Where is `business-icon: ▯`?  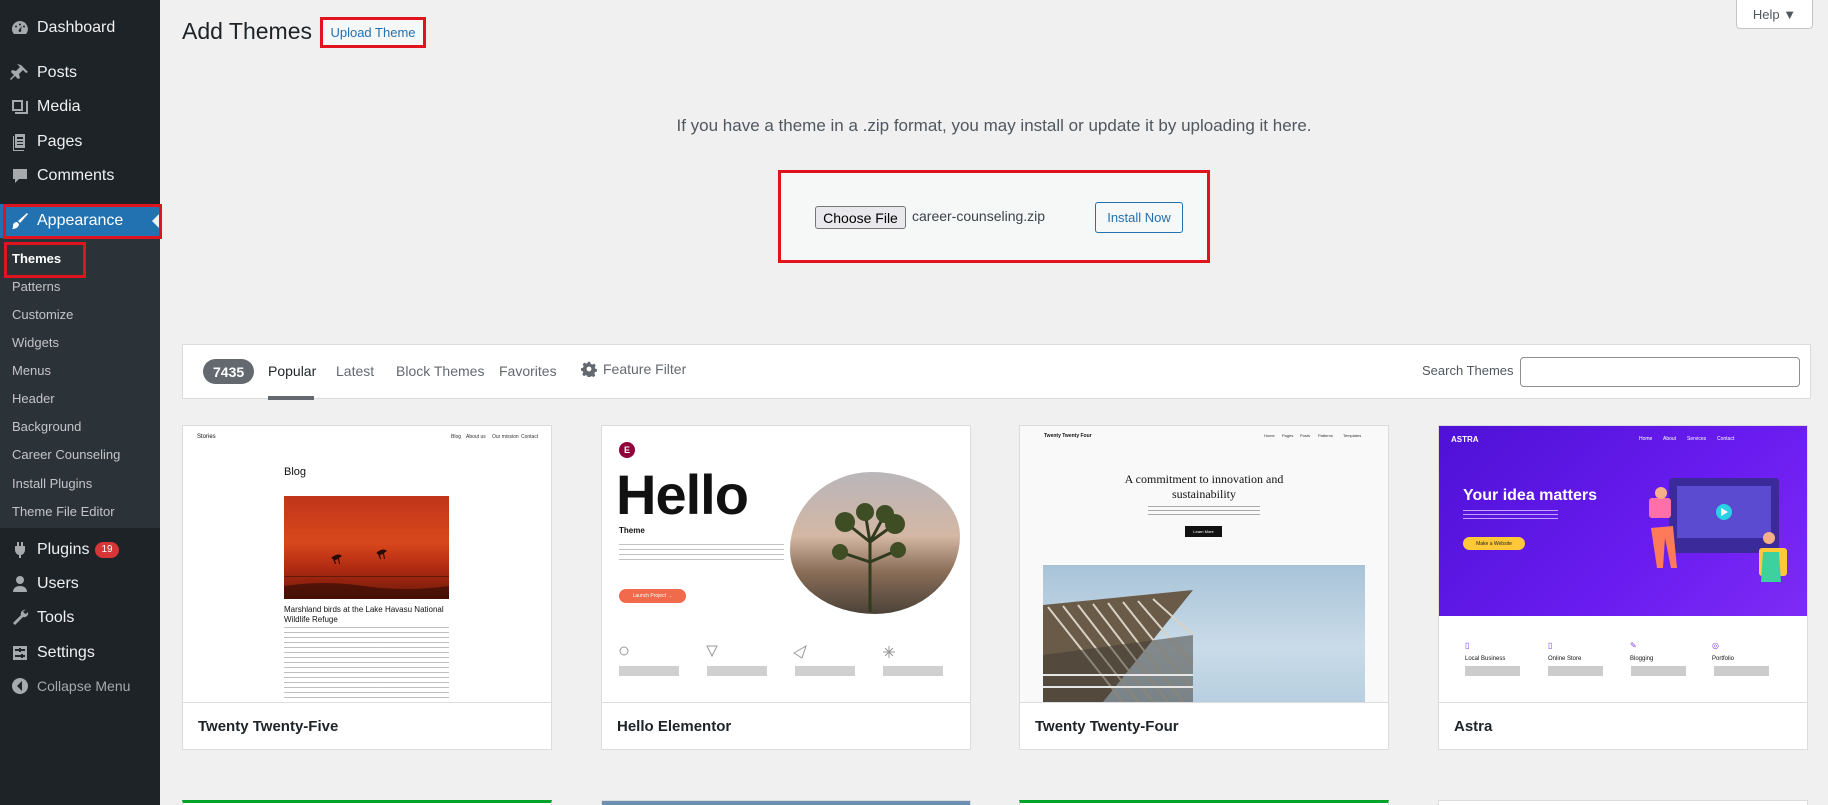
business-icon: ▯ is located at coordinates (1467, 645).